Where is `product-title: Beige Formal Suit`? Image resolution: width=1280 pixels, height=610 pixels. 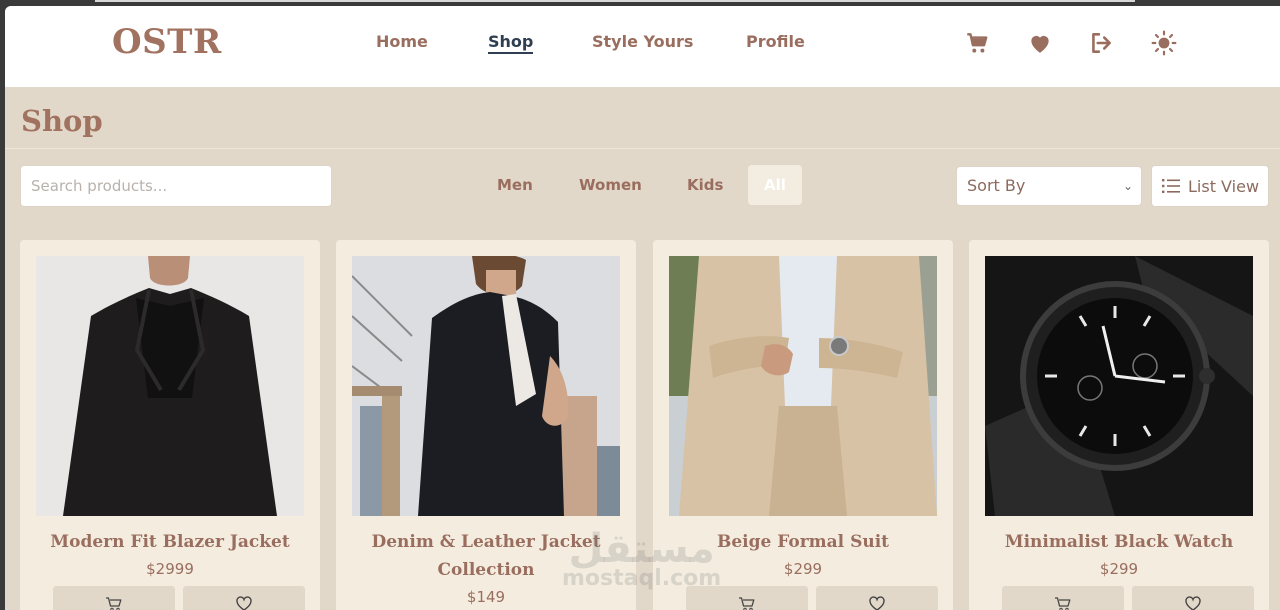
product-title: Beige Formal Suit is located at coordinates (803, 542).